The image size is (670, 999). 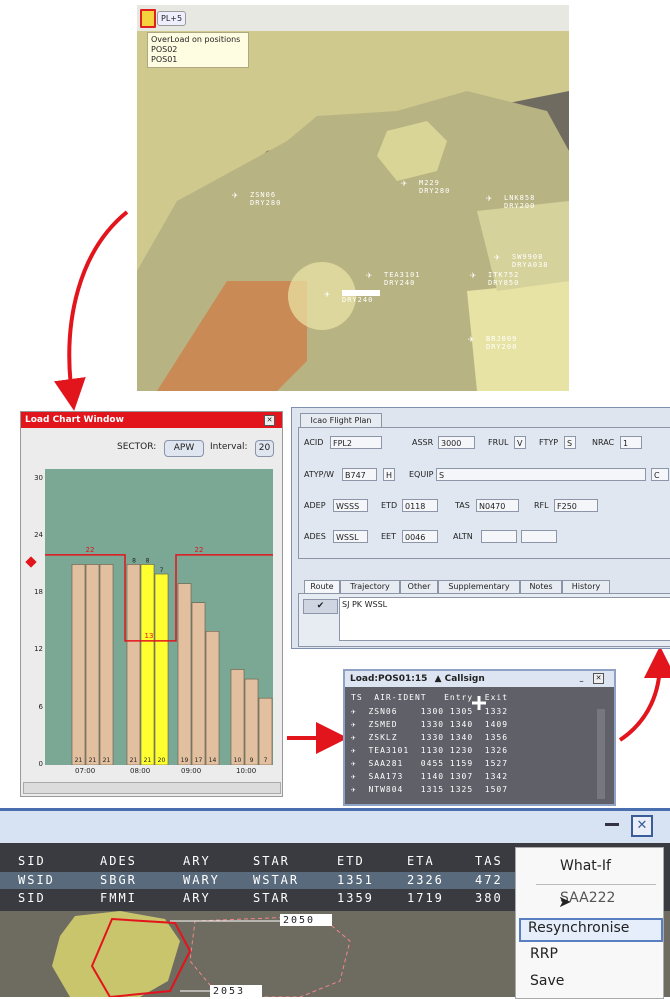 I want to click on bar-value-label: 14, so click(x=213, y=760).